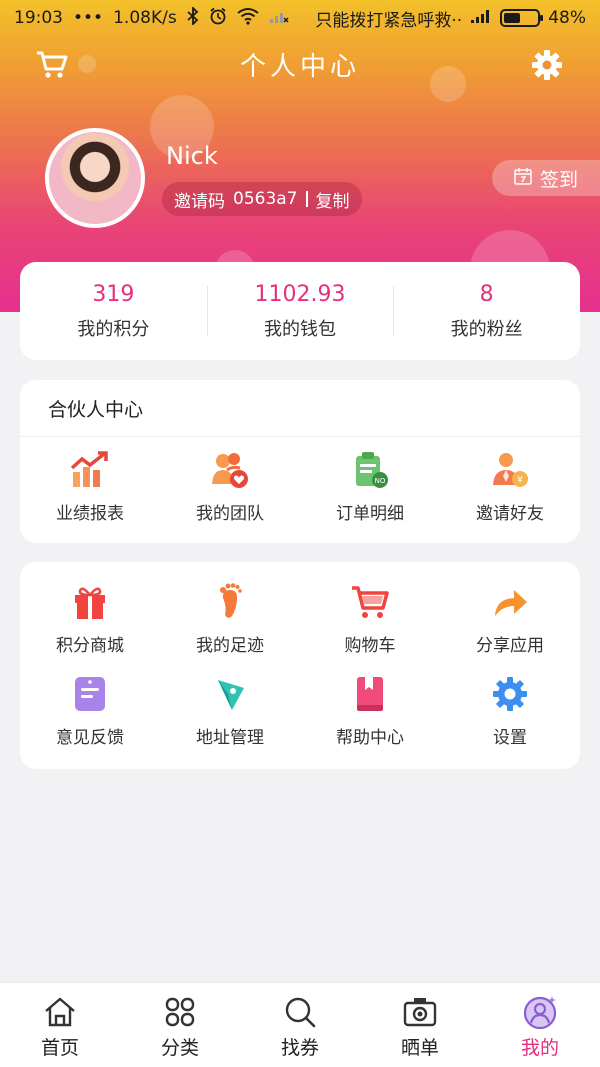 The height and width of the screenshot is (1067, 600). Describe the element at coordinates (230, 470) in the screenshot. I see `team-icon` at that location.